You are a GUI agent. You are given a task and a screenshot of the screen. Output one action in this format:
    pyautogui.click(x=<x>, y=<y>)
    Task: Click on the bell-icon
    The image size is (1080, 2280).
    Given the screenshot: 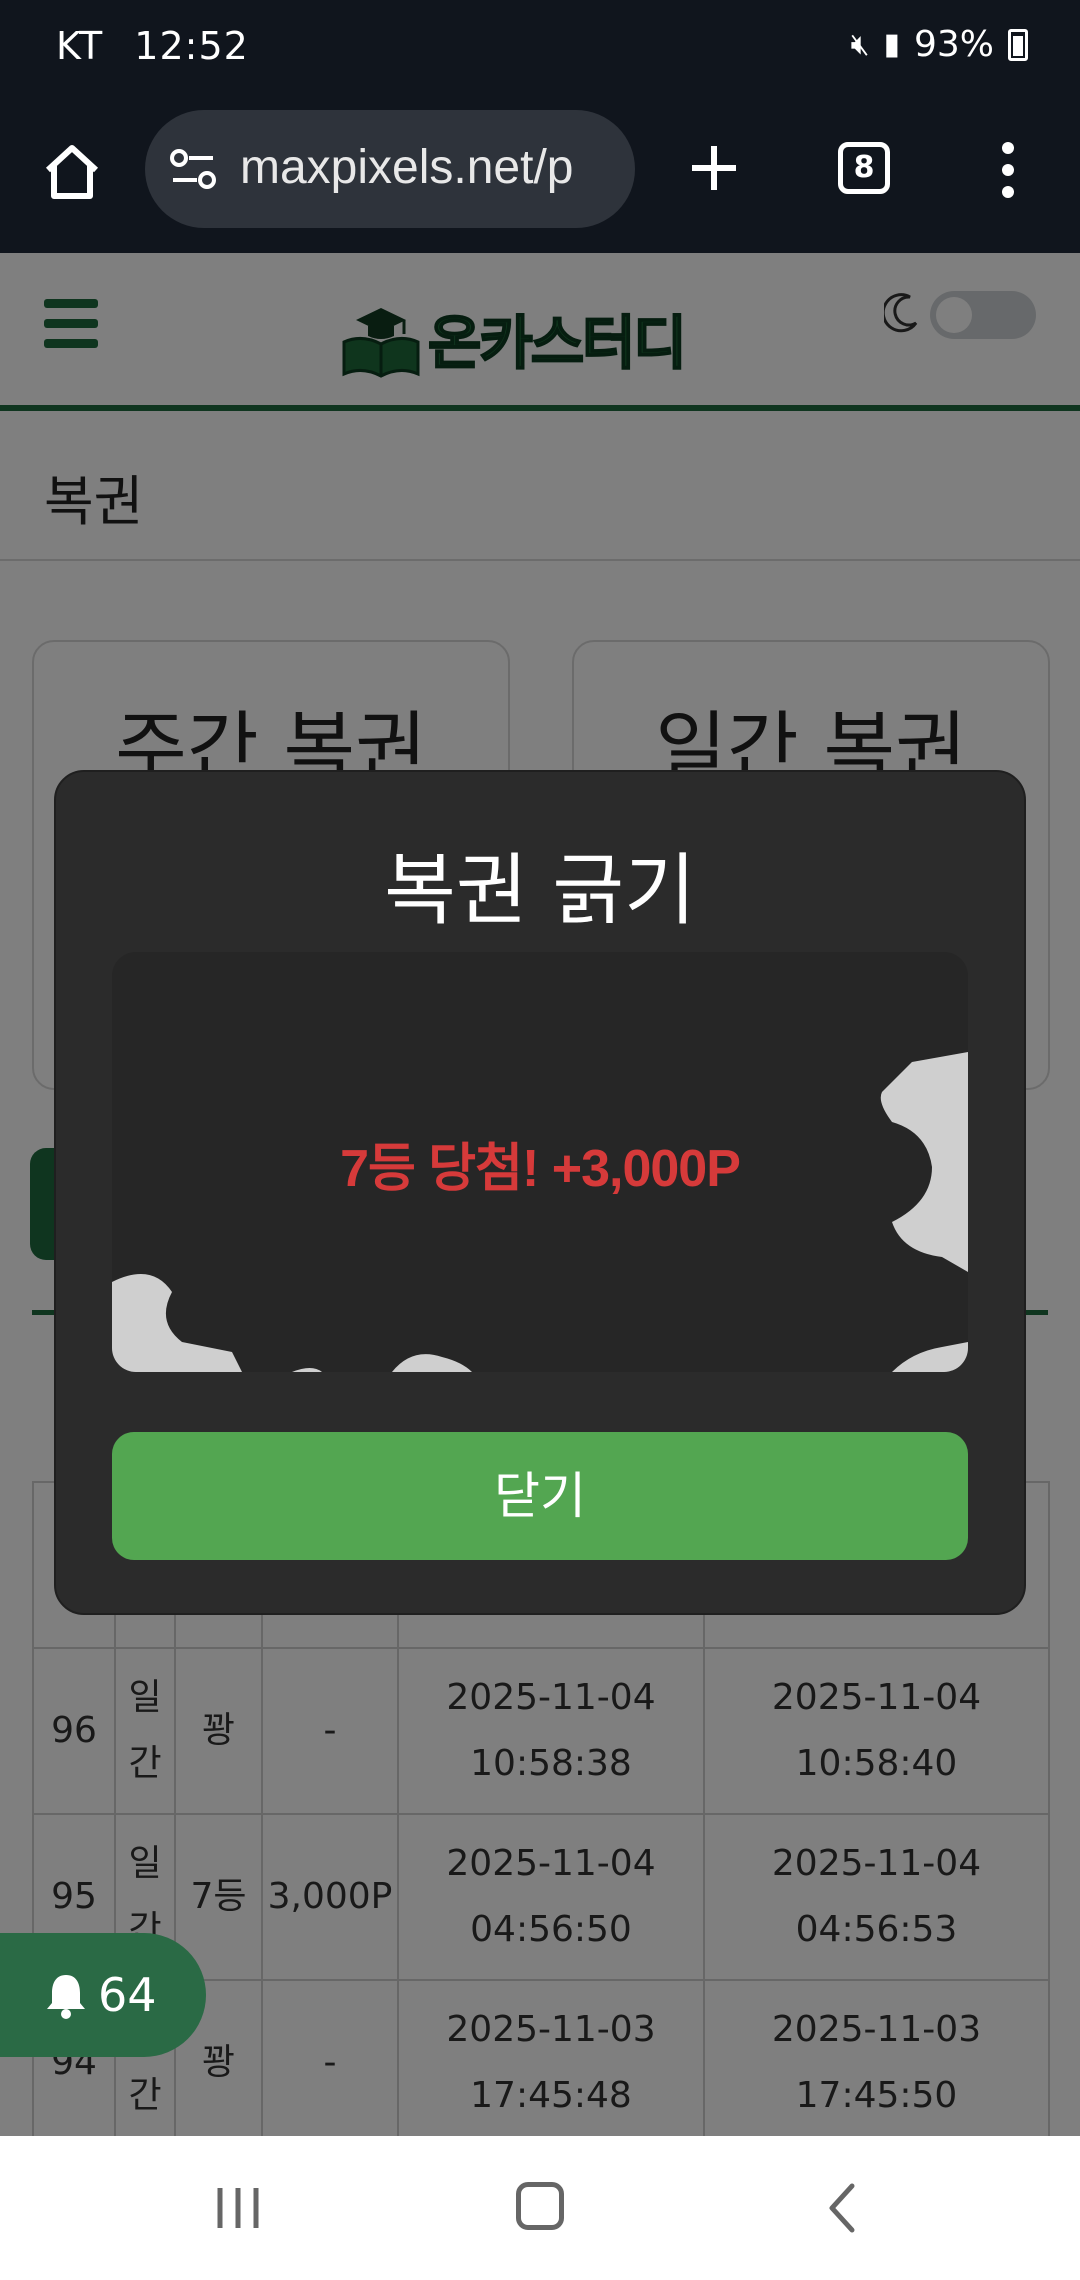 What is the action you would take?
    pyautogui.click(x=66, y=1997)
    